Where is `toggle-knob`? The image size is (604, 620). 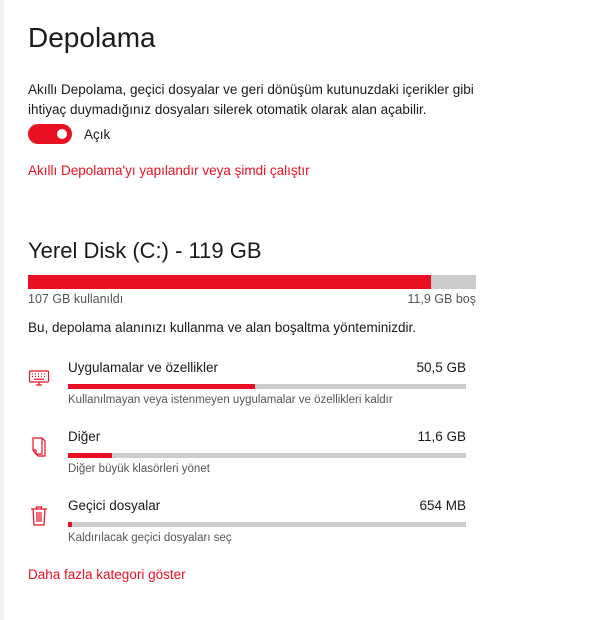
toggle-knob is located at coordinates (62, 134).